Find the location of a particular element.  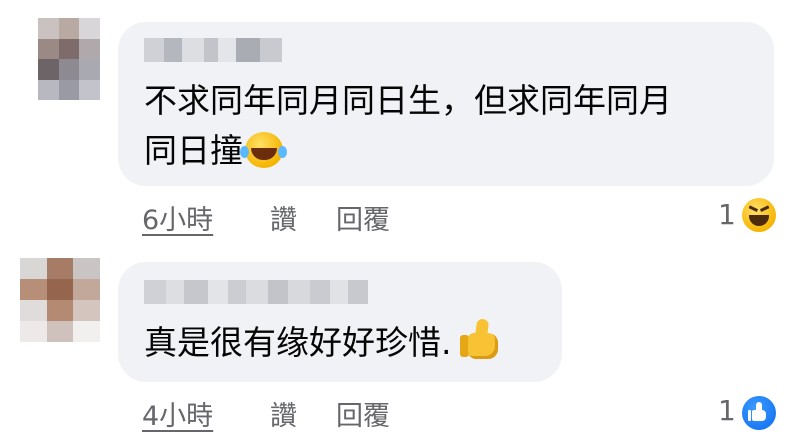

like-reaction-icon is located at coordinates (759, 413).